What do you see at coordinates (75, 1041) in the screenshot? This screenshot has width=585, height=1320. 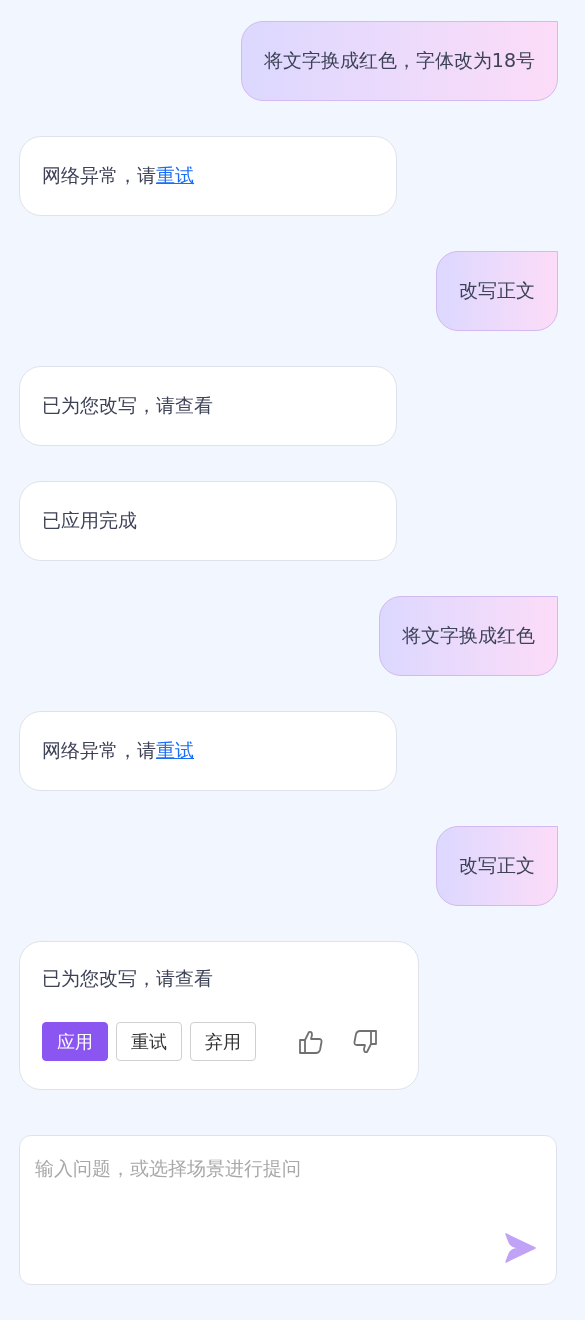 I see `apply-button: 应用` at bounding box center [75, 1041].